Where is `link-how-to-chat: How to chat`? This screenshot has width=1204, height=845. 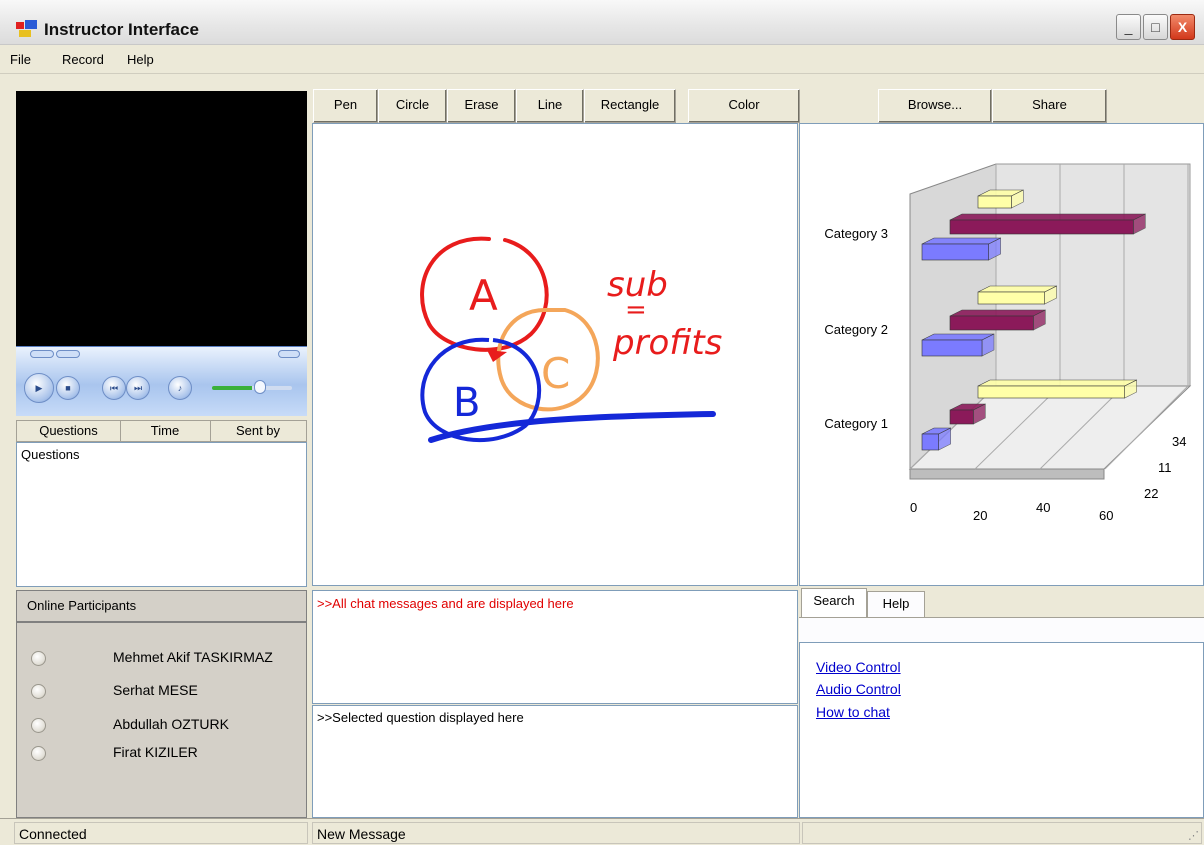
link-how-to-chat: How to chat is located at coordinates (853, 712).